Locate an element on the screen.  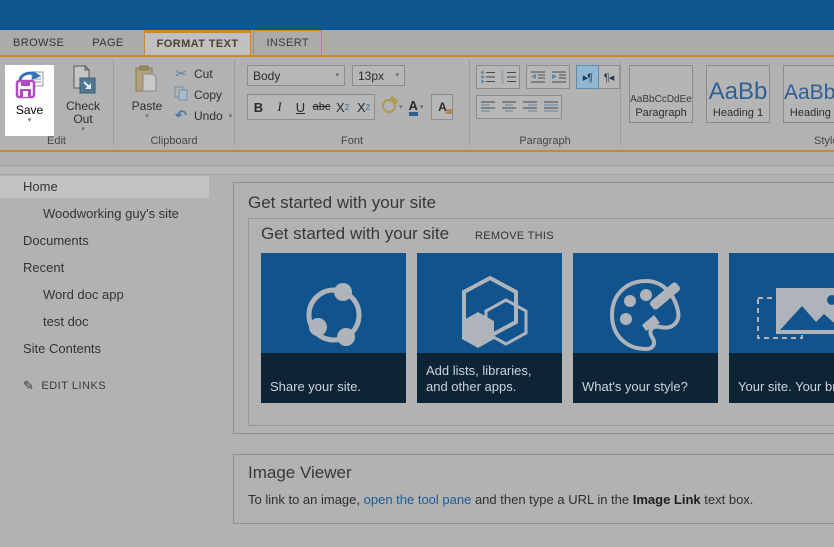
highlight-caret: ▾ is located at coordinates (401, 107).